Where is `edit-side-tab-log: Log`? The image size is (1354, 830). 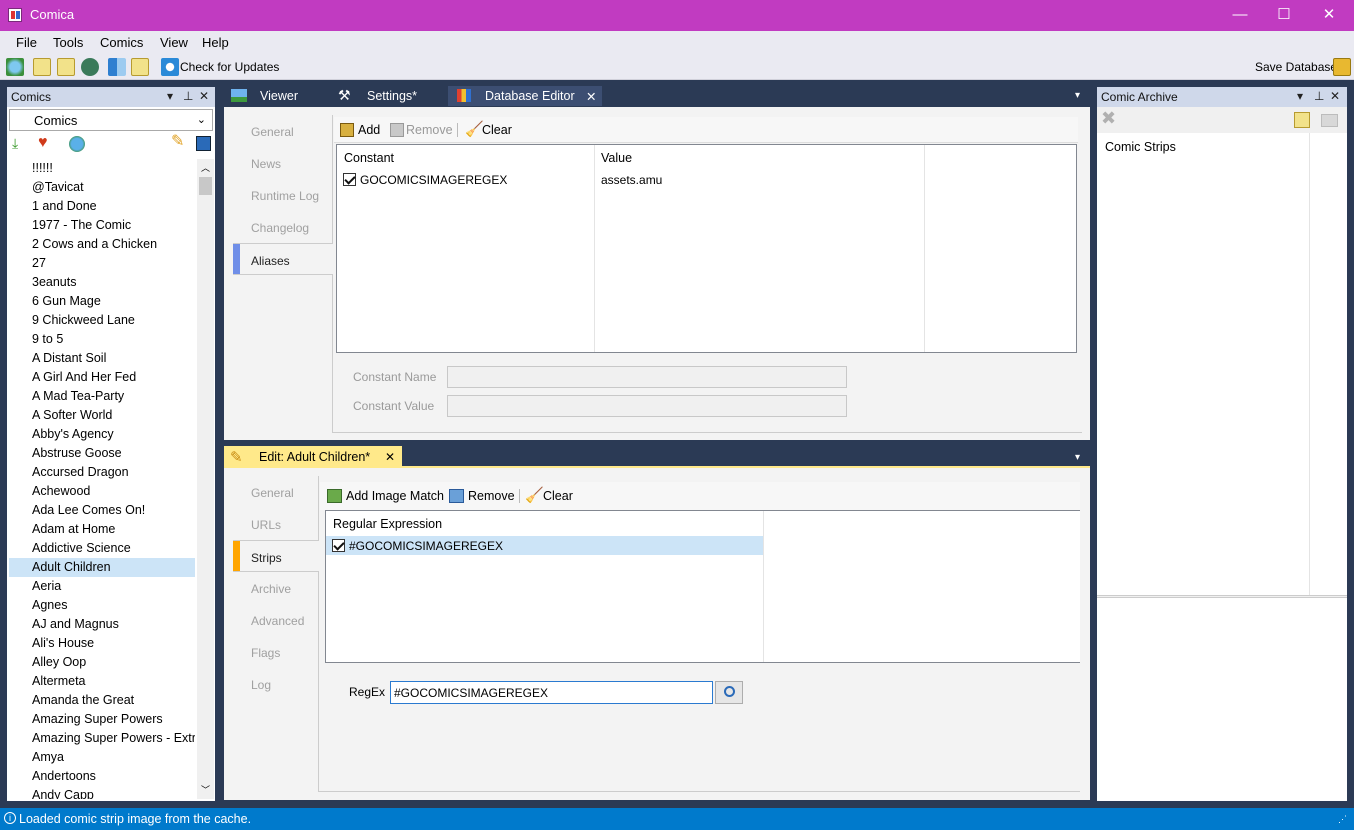 edit-side-tab-log: Log is located at coordinates (276, 684).